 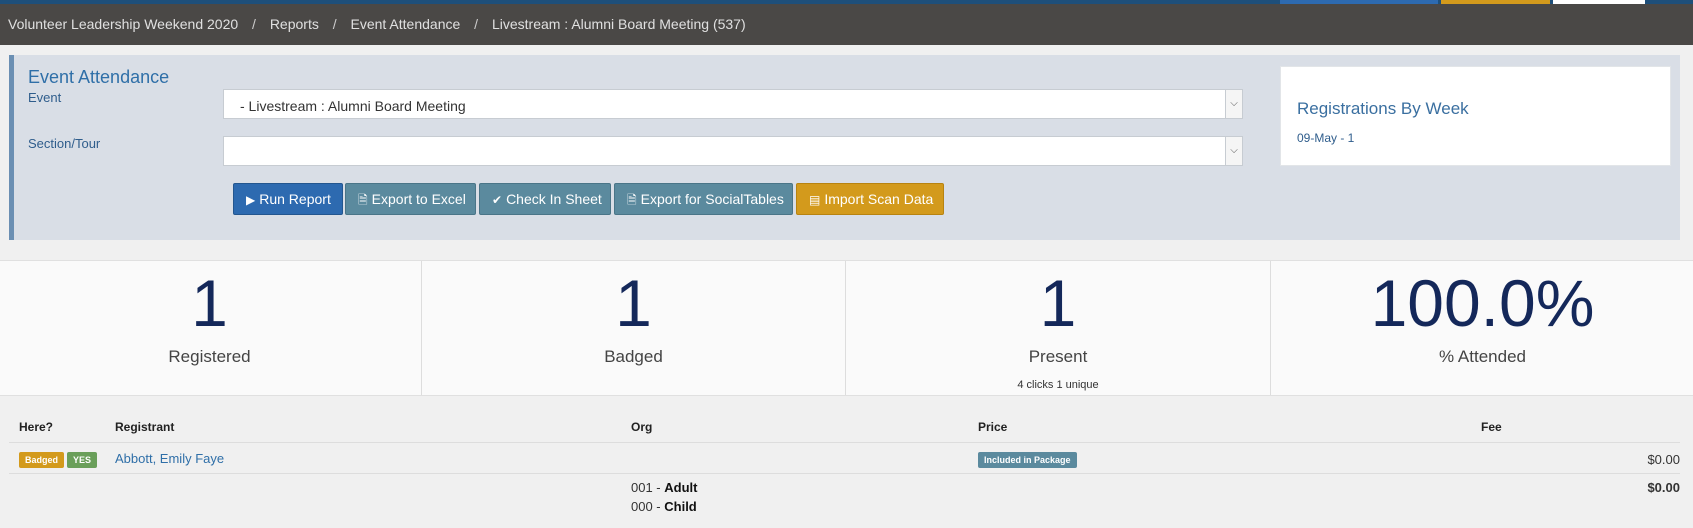 I want to click on registrations-week-item: 09-May - 1, so click(x=1326, y=138).